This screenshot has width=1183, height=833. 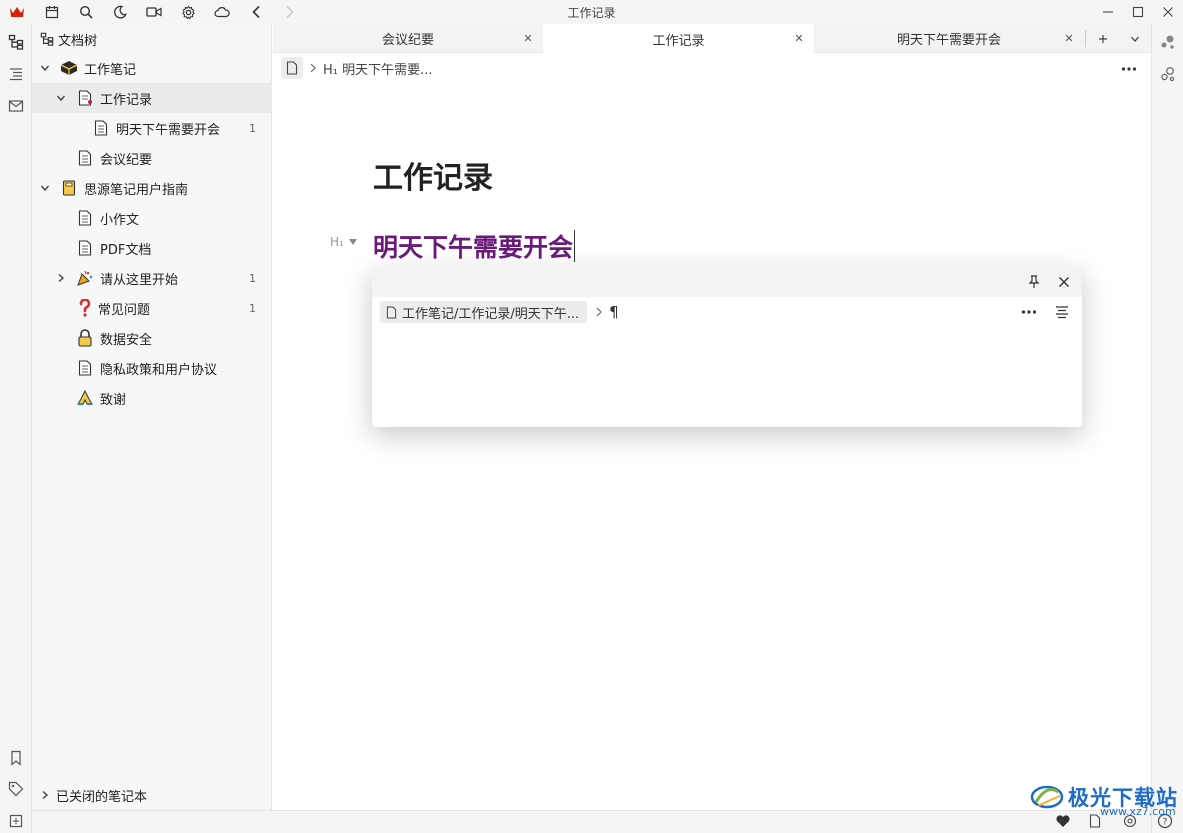 I want to click on minimize-button, so click(x=1108, y=12).